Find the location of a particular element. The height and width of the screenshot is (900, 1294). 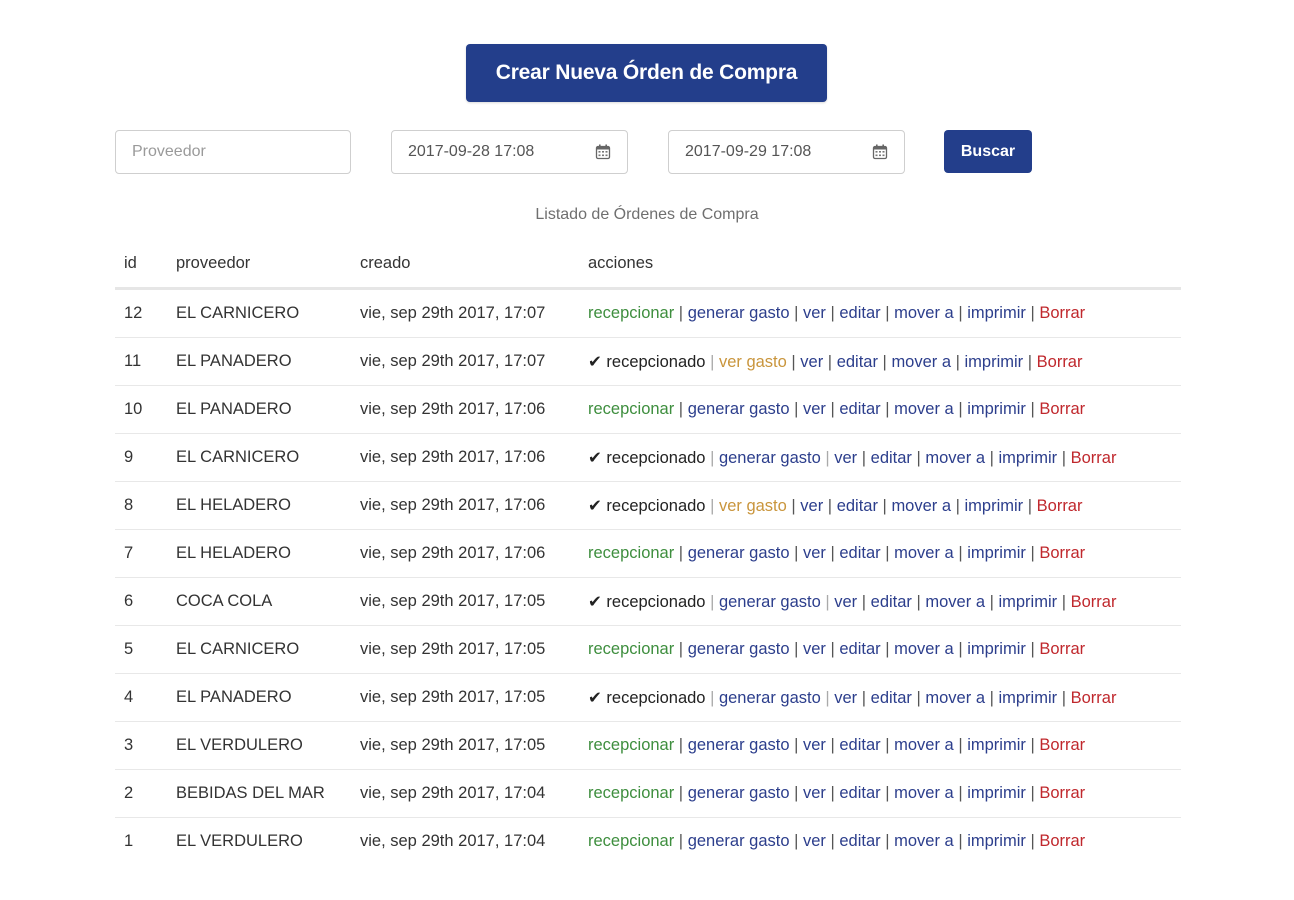

supplier-input is located at coordinates (233, 152).